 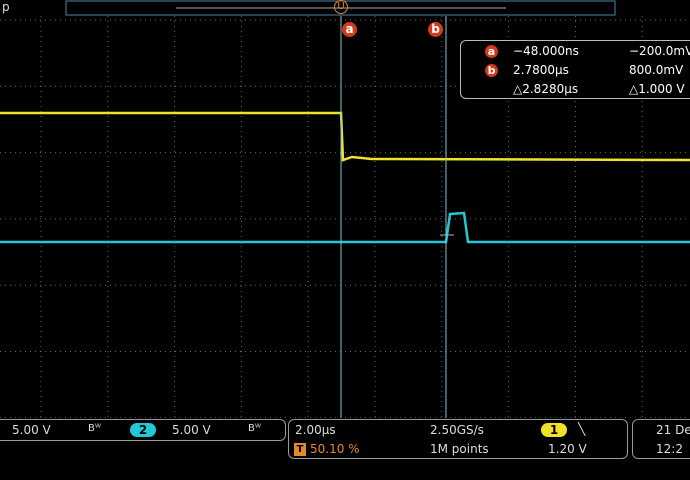 What do you see at coordinates (345, 227) in the screenshot?
I see `ch2-trace` at bounding box center [345, 227].